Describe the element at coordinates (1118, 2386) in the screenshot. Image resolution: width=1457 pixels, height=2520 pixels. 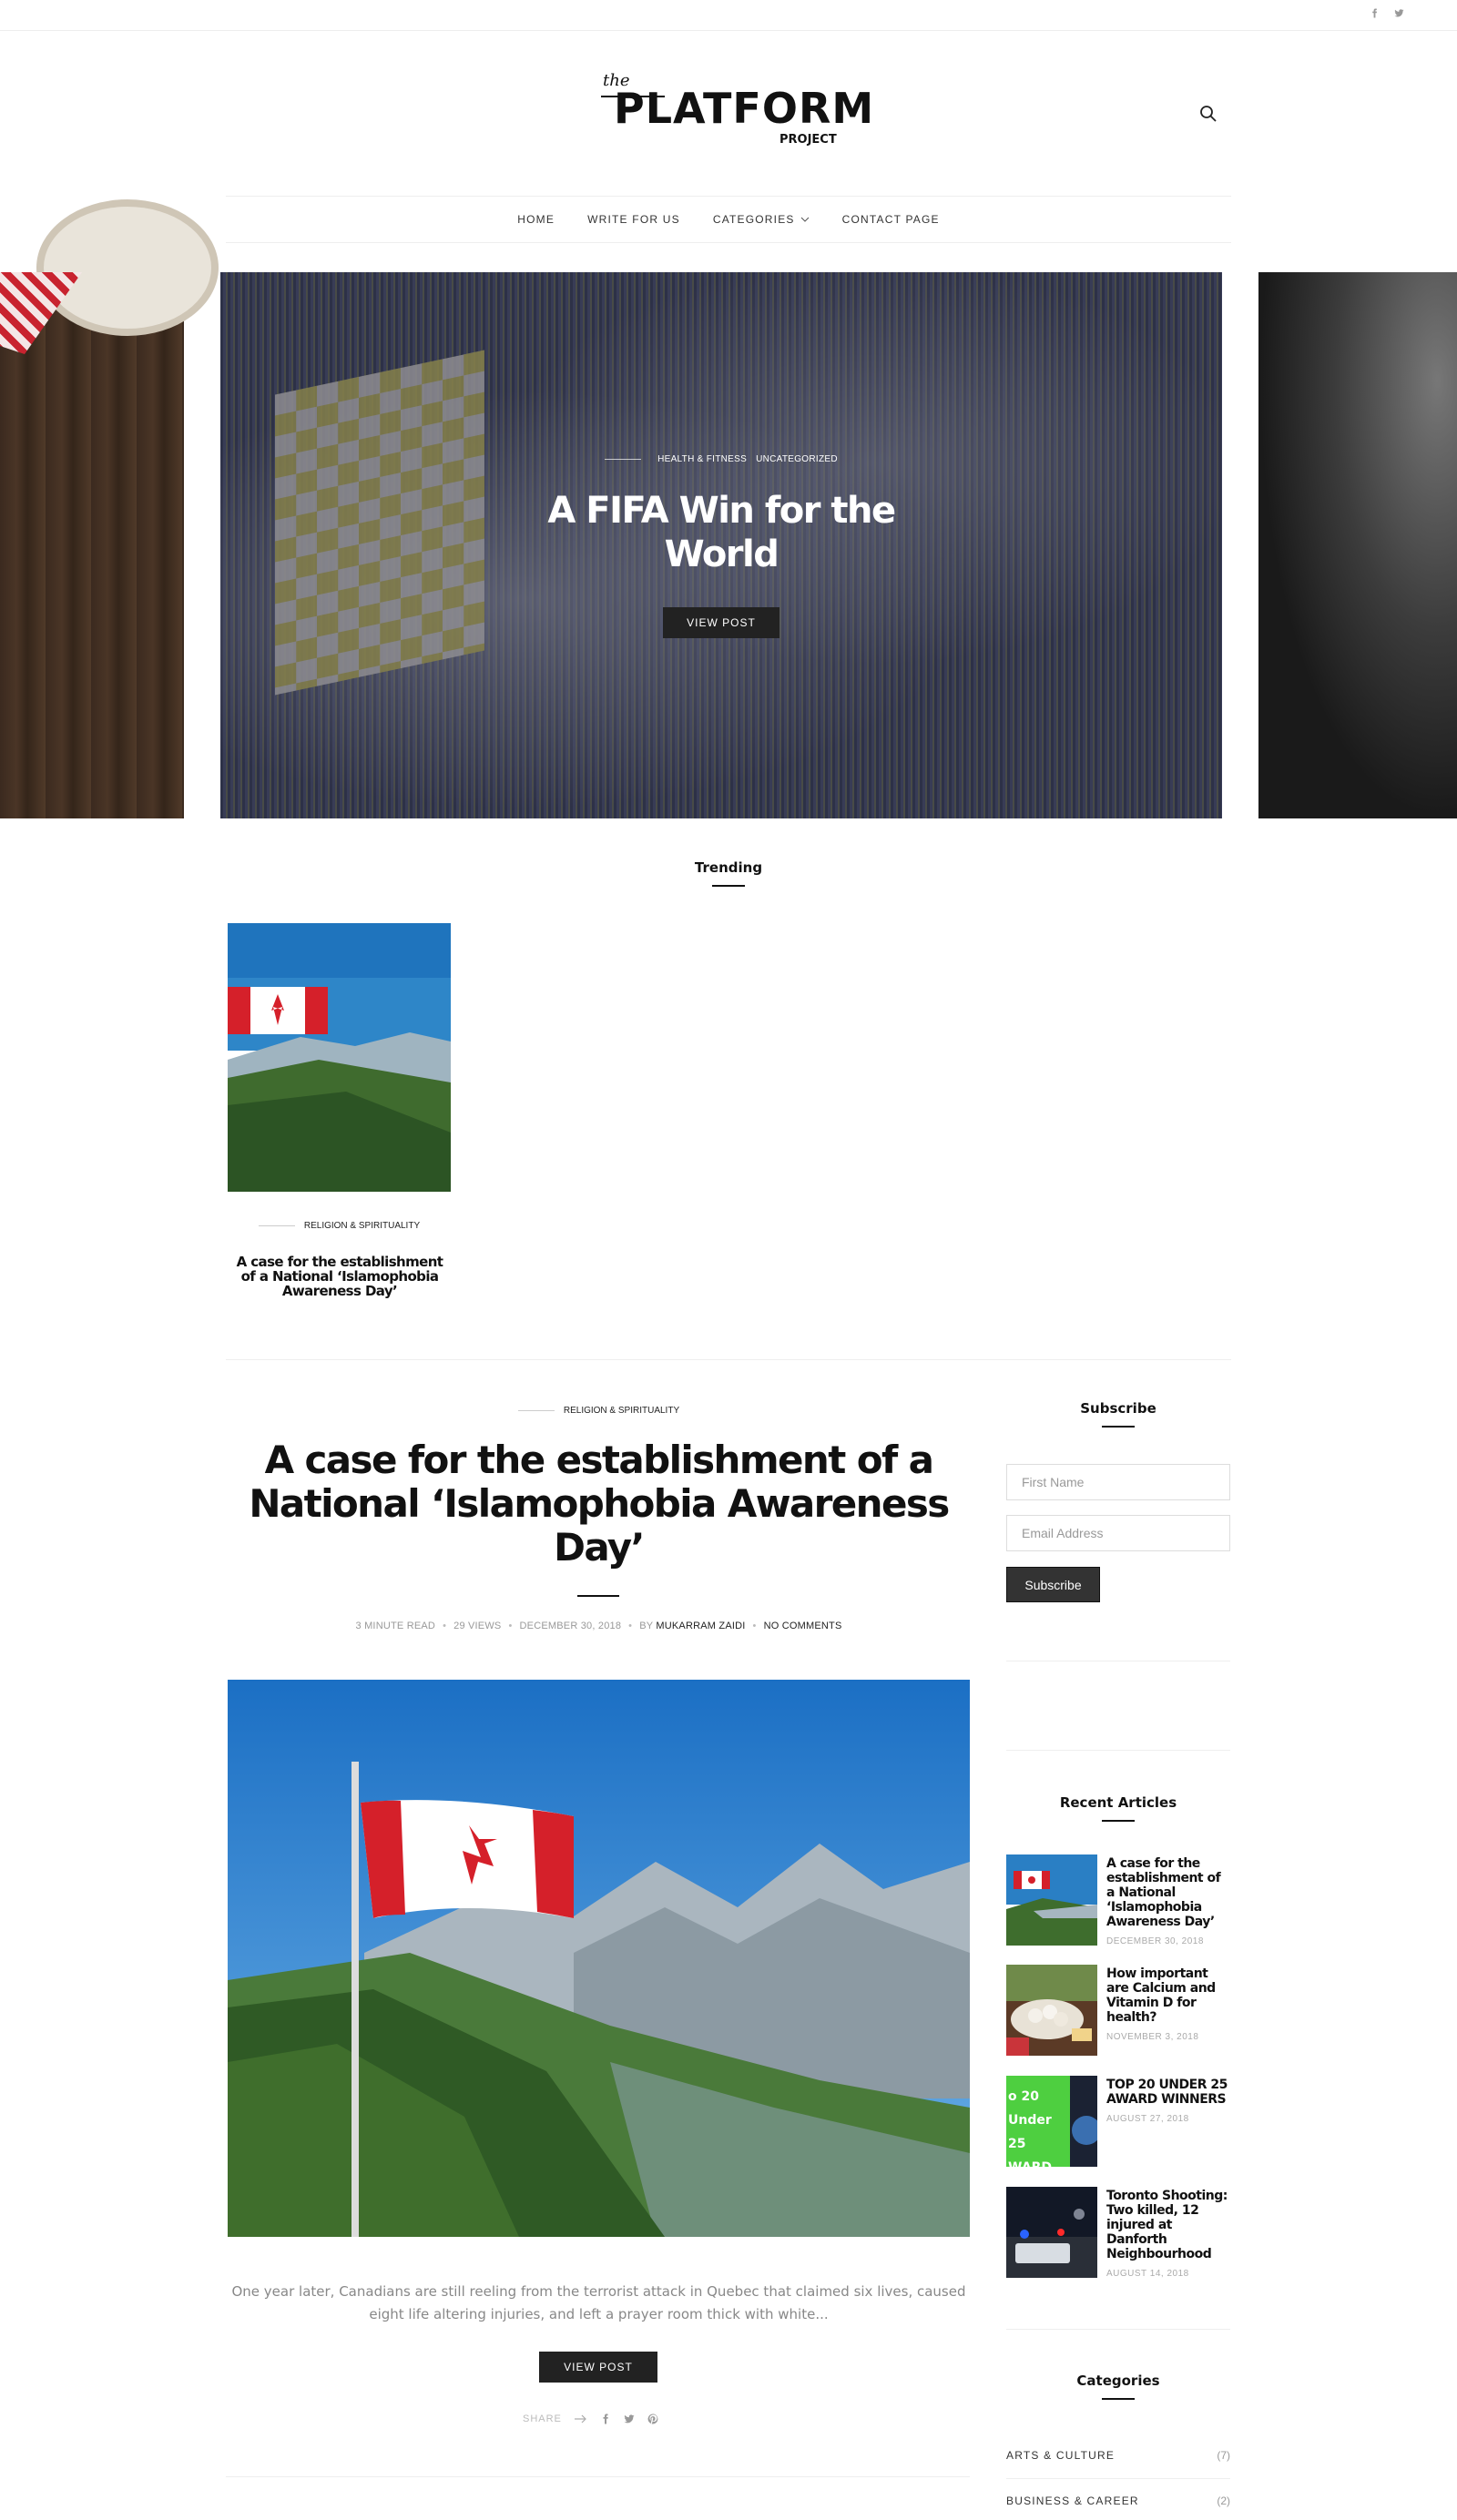
I see `categories-heading: Categories` at that location.